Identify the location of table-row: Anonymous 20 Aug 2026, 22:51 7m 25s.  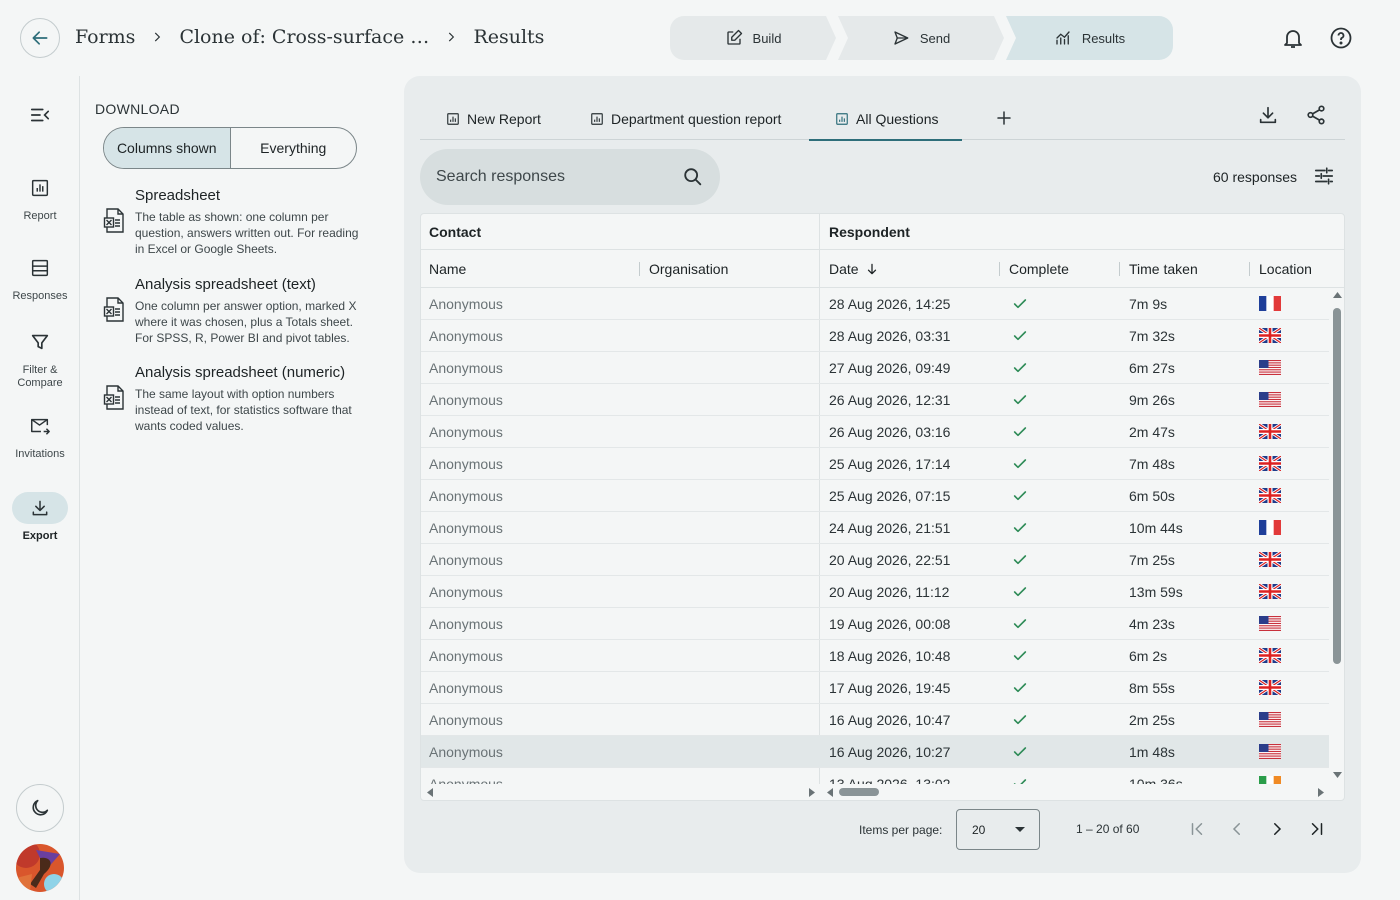
(875, 560).